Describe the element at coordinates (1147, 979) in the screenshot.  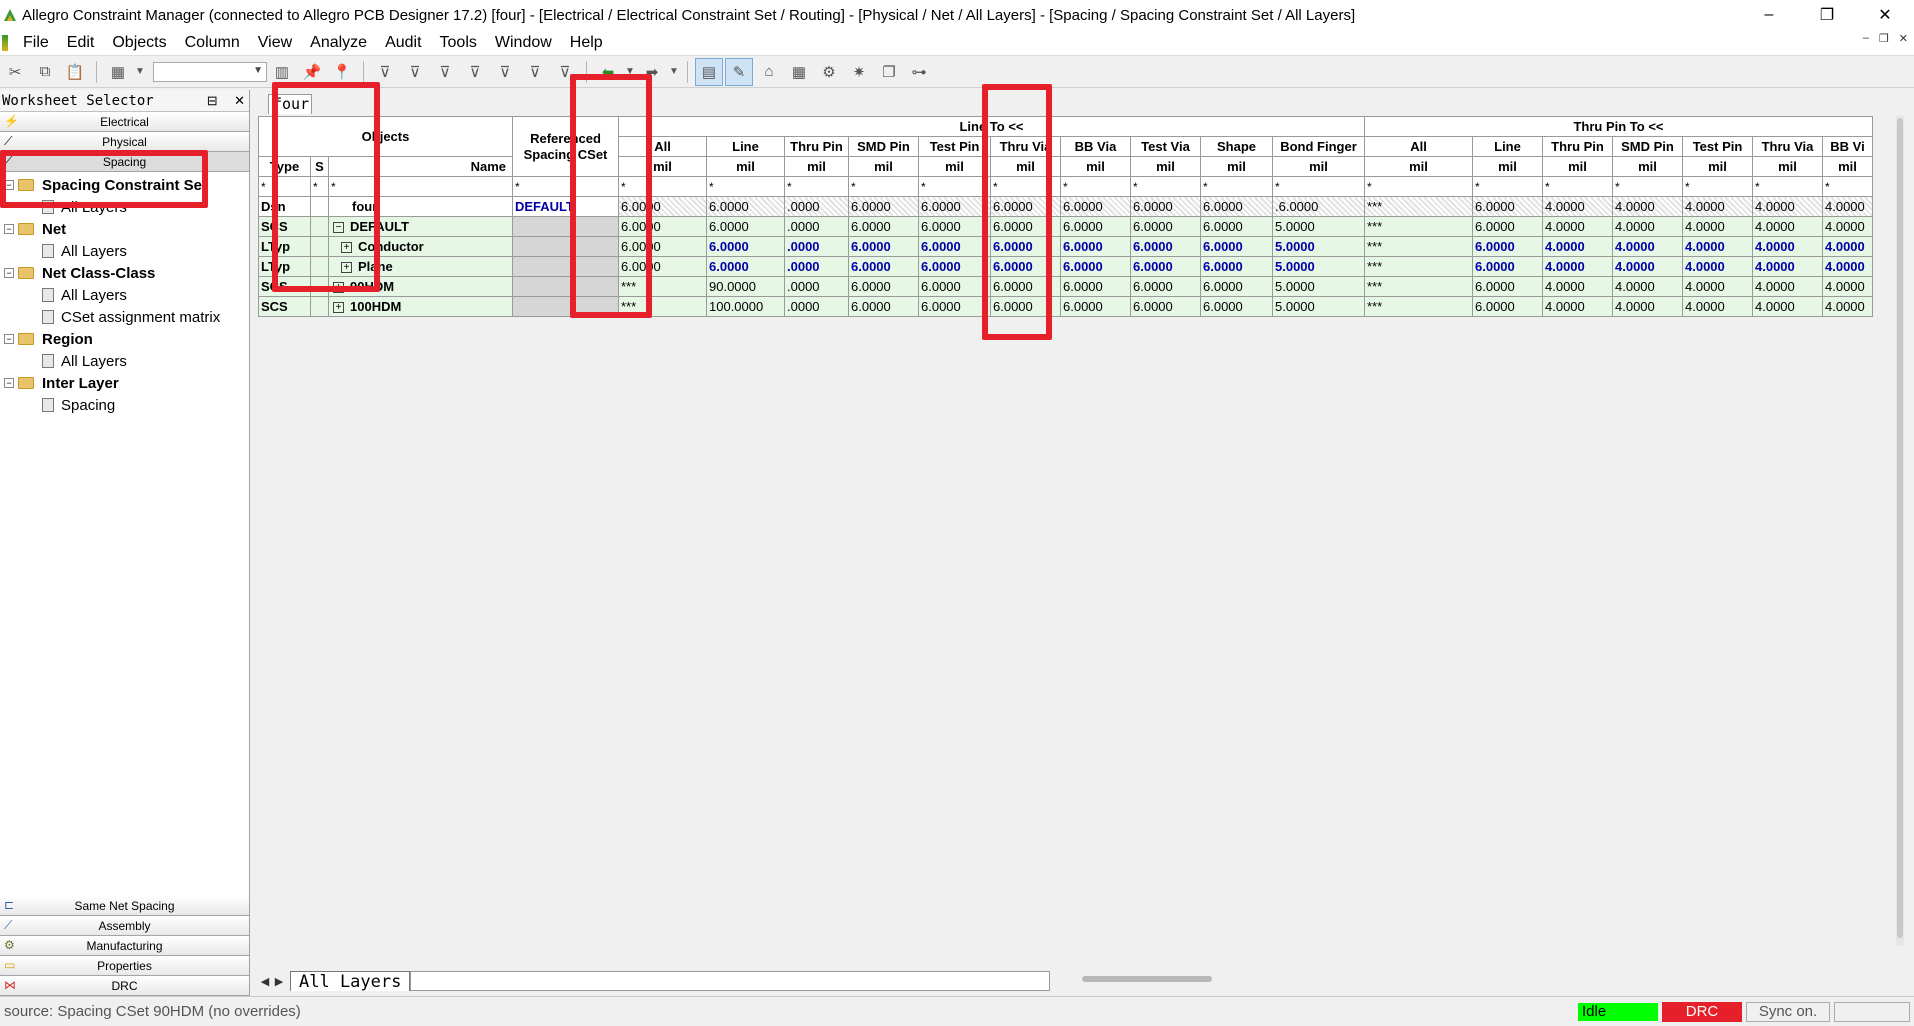
I see `horizontal-scroll-thumb` at that location.